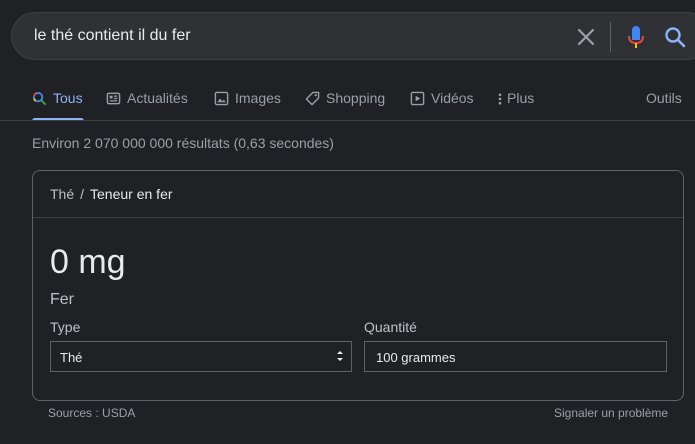 This screenshot has width=695, height=444. I want to click on clear-icon, so click(586, 37).